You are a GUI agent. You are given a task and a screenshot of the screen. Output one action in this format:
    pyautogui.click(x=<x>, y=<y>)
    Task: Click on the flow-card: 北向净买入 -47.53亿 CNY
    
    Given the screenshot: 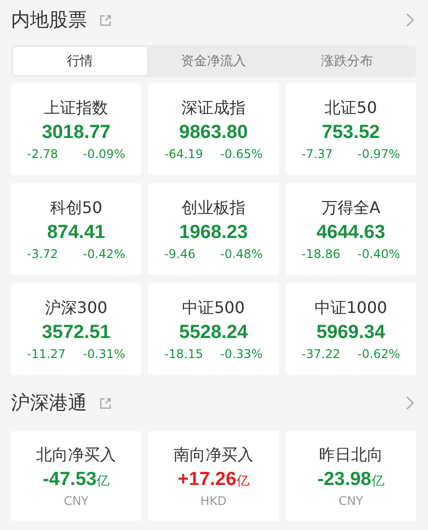 What is the action you would take?
    pyautogui.click(x=76, y=476)
    